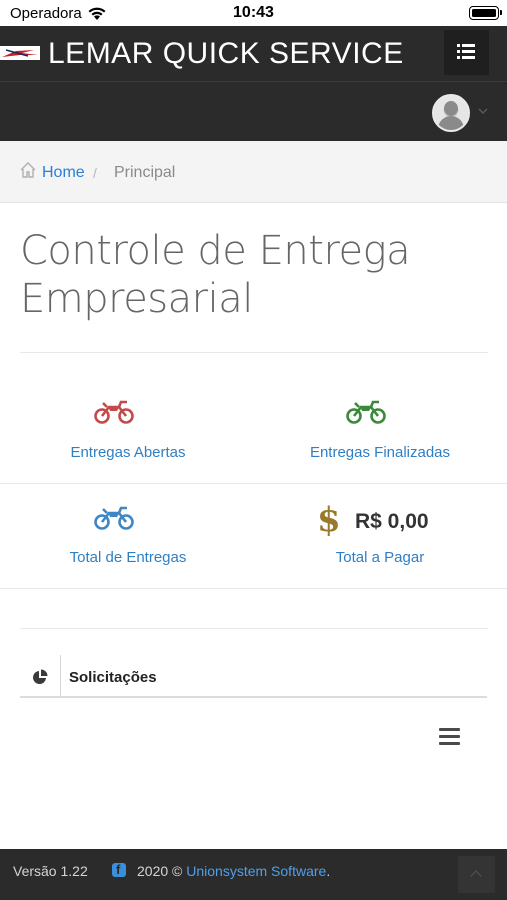  What do you see at coordinates (392, 521) in the screenshot?
I see `total-to-pay-value: R$ 0,00` at bounding box center [392, 521].